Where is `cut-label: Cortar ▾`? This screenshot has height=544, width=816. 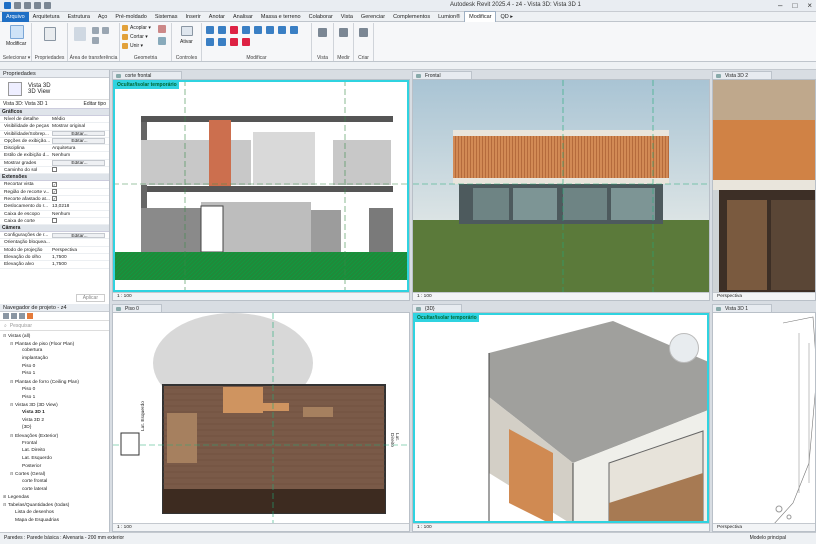 cut-label: Cortar ▾ is located at coordinates (139, 37).